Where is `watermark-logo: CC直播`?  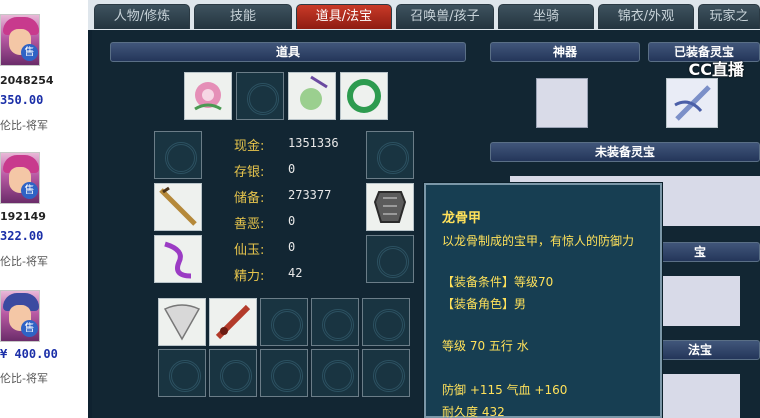
watermark-logo: CC直播 is located at coordinates (716, 69).